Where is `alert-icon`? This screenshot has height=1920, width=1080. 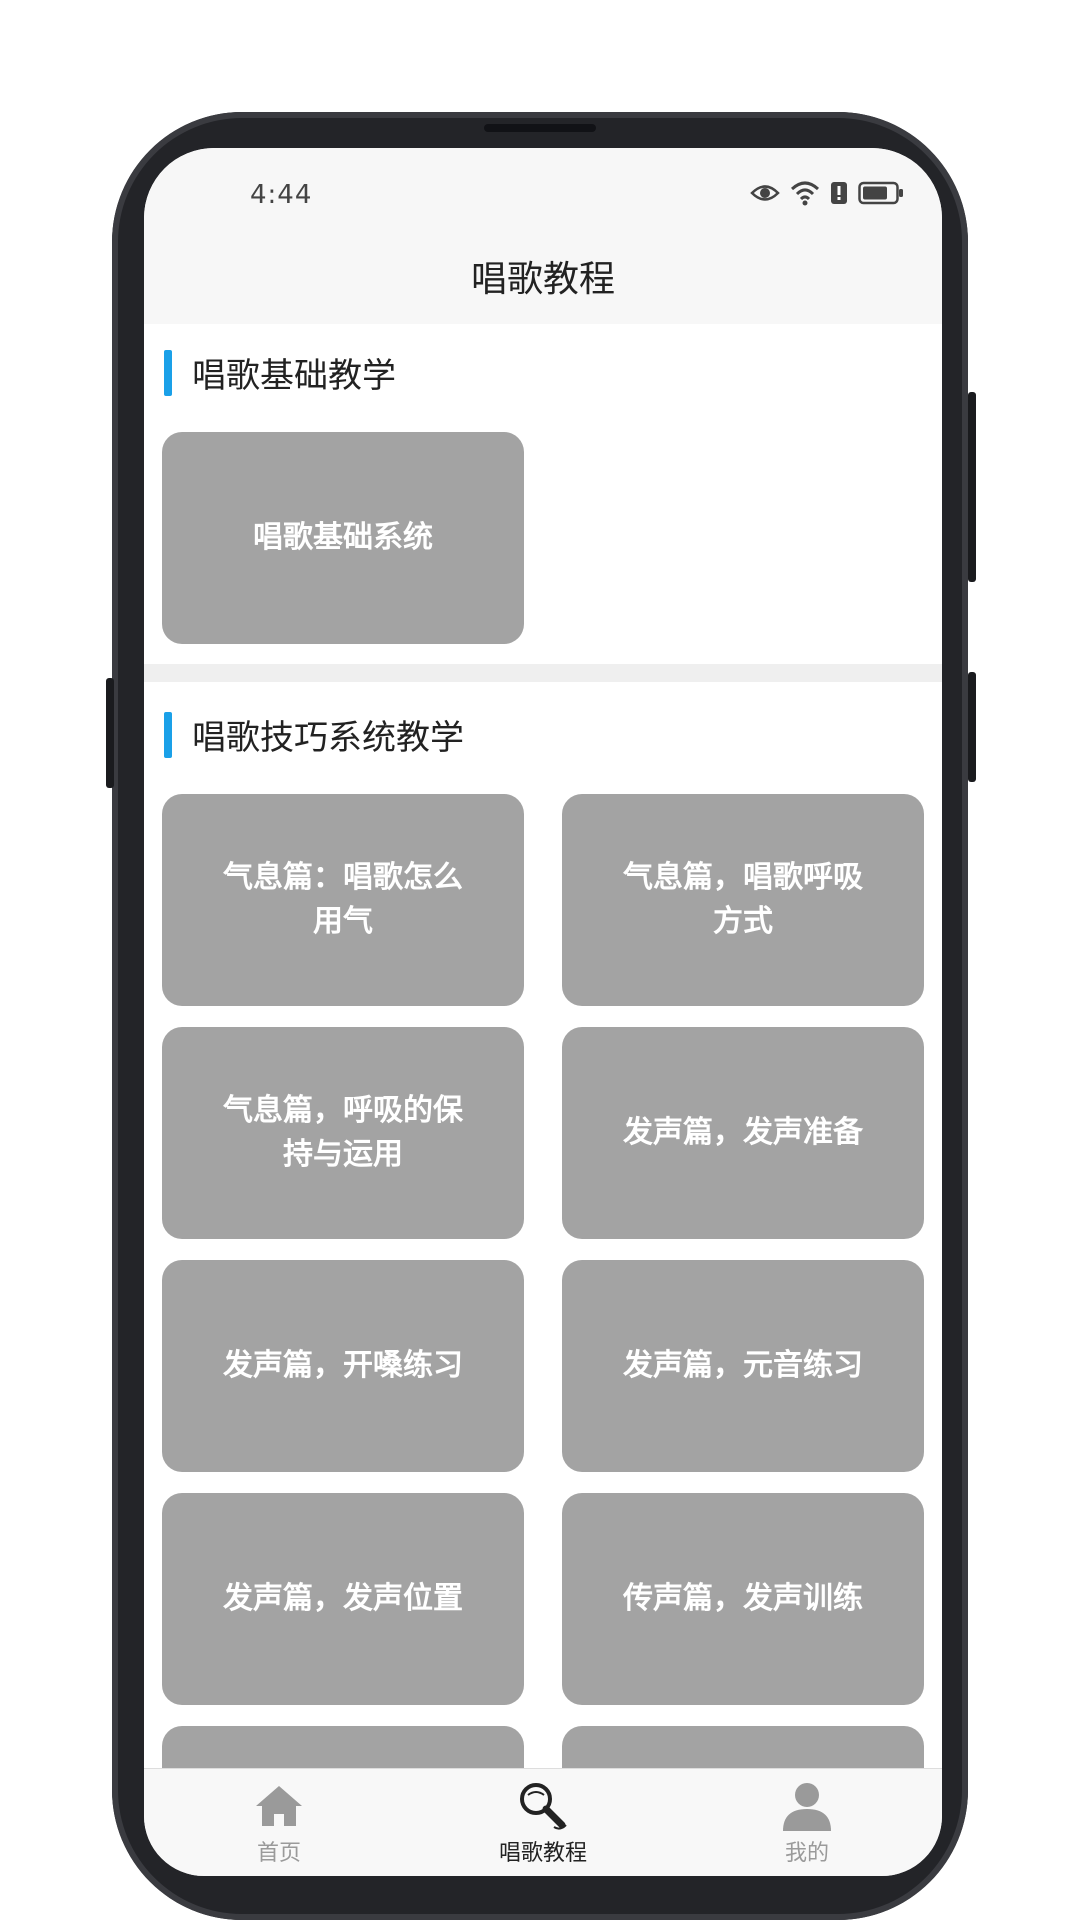
alert-icon is located at coordinates (839, 193).